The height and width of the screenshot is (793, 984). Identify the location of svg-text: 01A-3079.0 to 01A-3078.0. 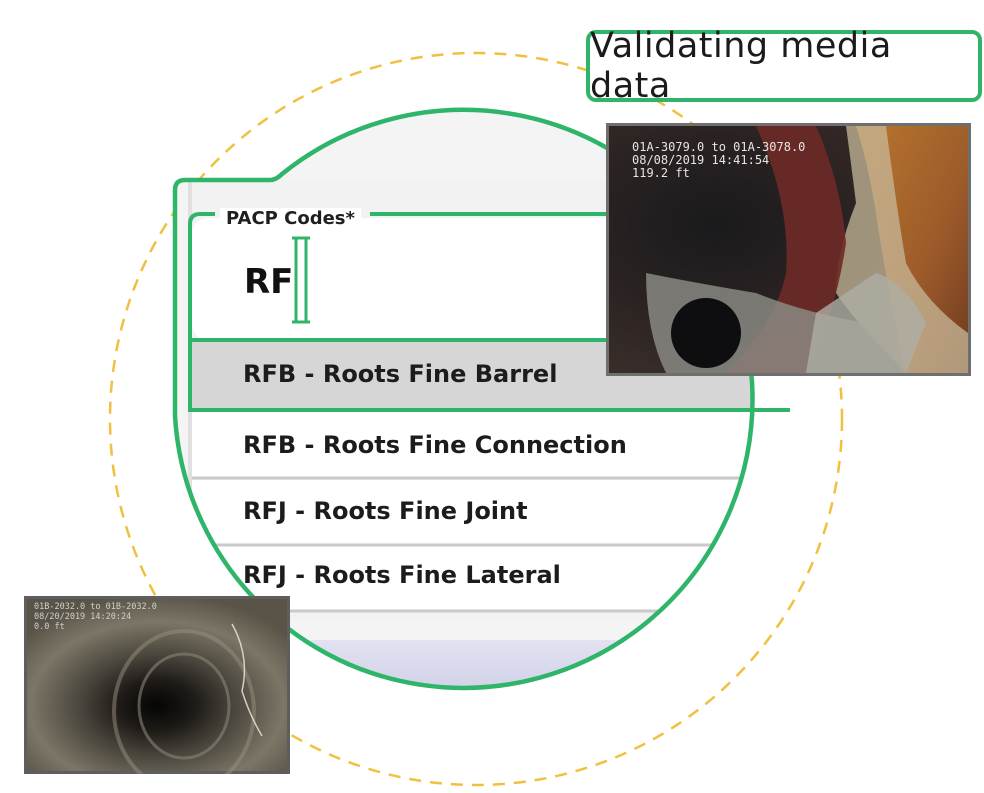
(718, 147).